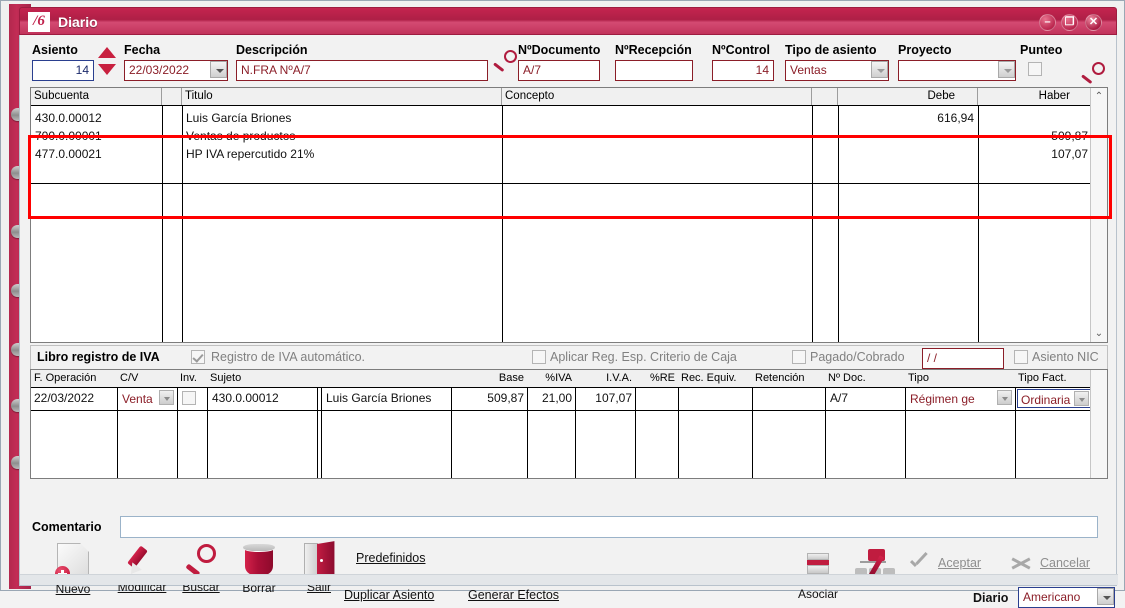 This screenshot has width=1125, height=608. I want to click on minimize-icon: –, so click(1047, 22).